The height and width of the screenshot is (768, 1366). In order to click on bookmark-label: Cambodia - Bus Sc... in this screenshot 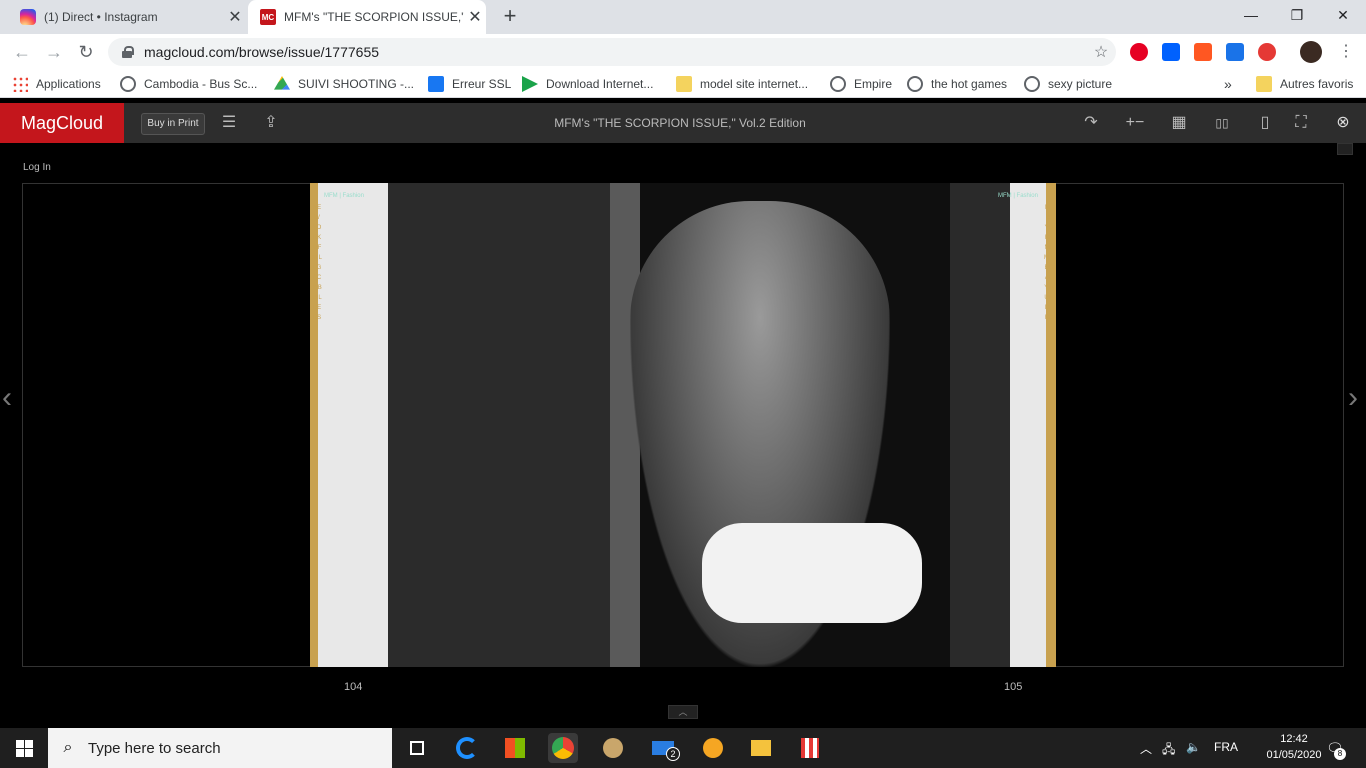, I will do `click(201, 84)`.